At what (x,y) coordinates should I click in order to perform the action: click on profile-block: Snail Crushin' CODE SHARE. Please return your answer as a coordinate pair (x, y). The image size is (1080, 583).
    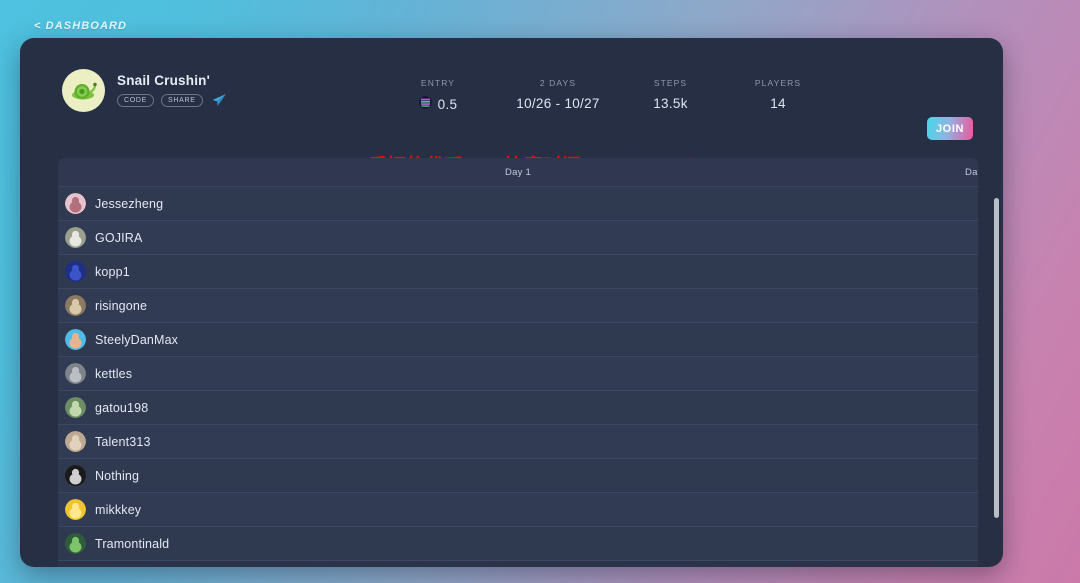
    Looking at the image, I should click on (144, 90).